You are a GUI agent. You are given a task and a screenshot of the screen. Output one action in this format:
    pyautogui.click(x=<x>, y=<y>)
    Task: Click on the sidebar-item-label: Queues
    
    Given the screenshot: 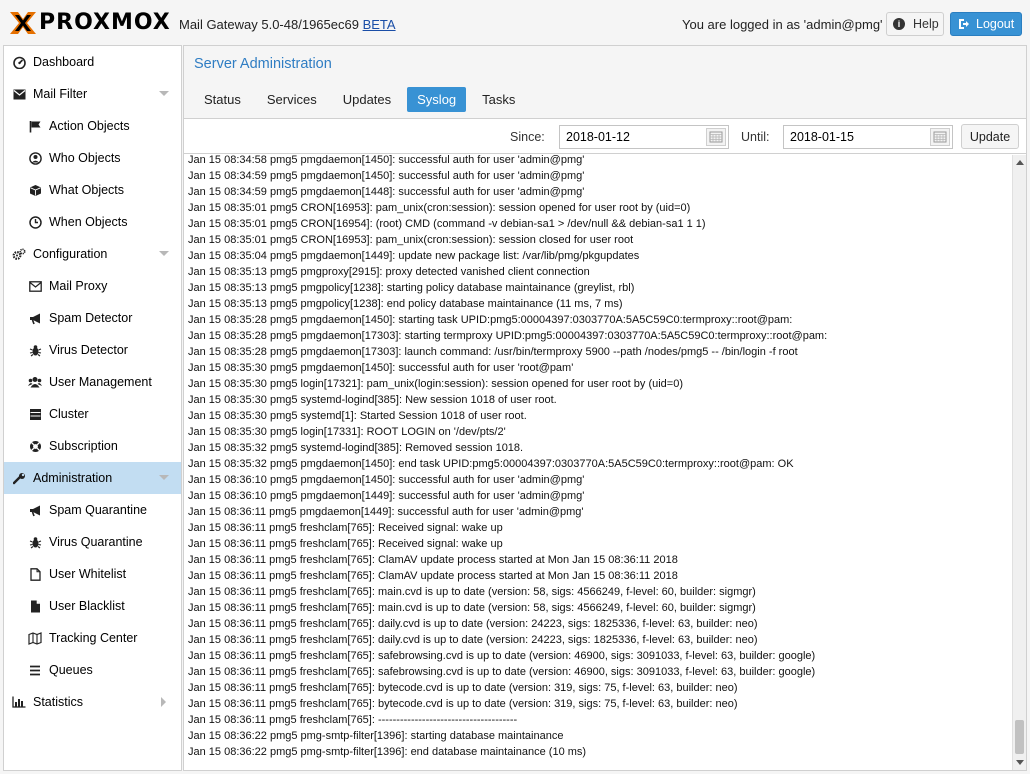 What is the action you would take?
    pyautogui.click(x=71, y=670)
    